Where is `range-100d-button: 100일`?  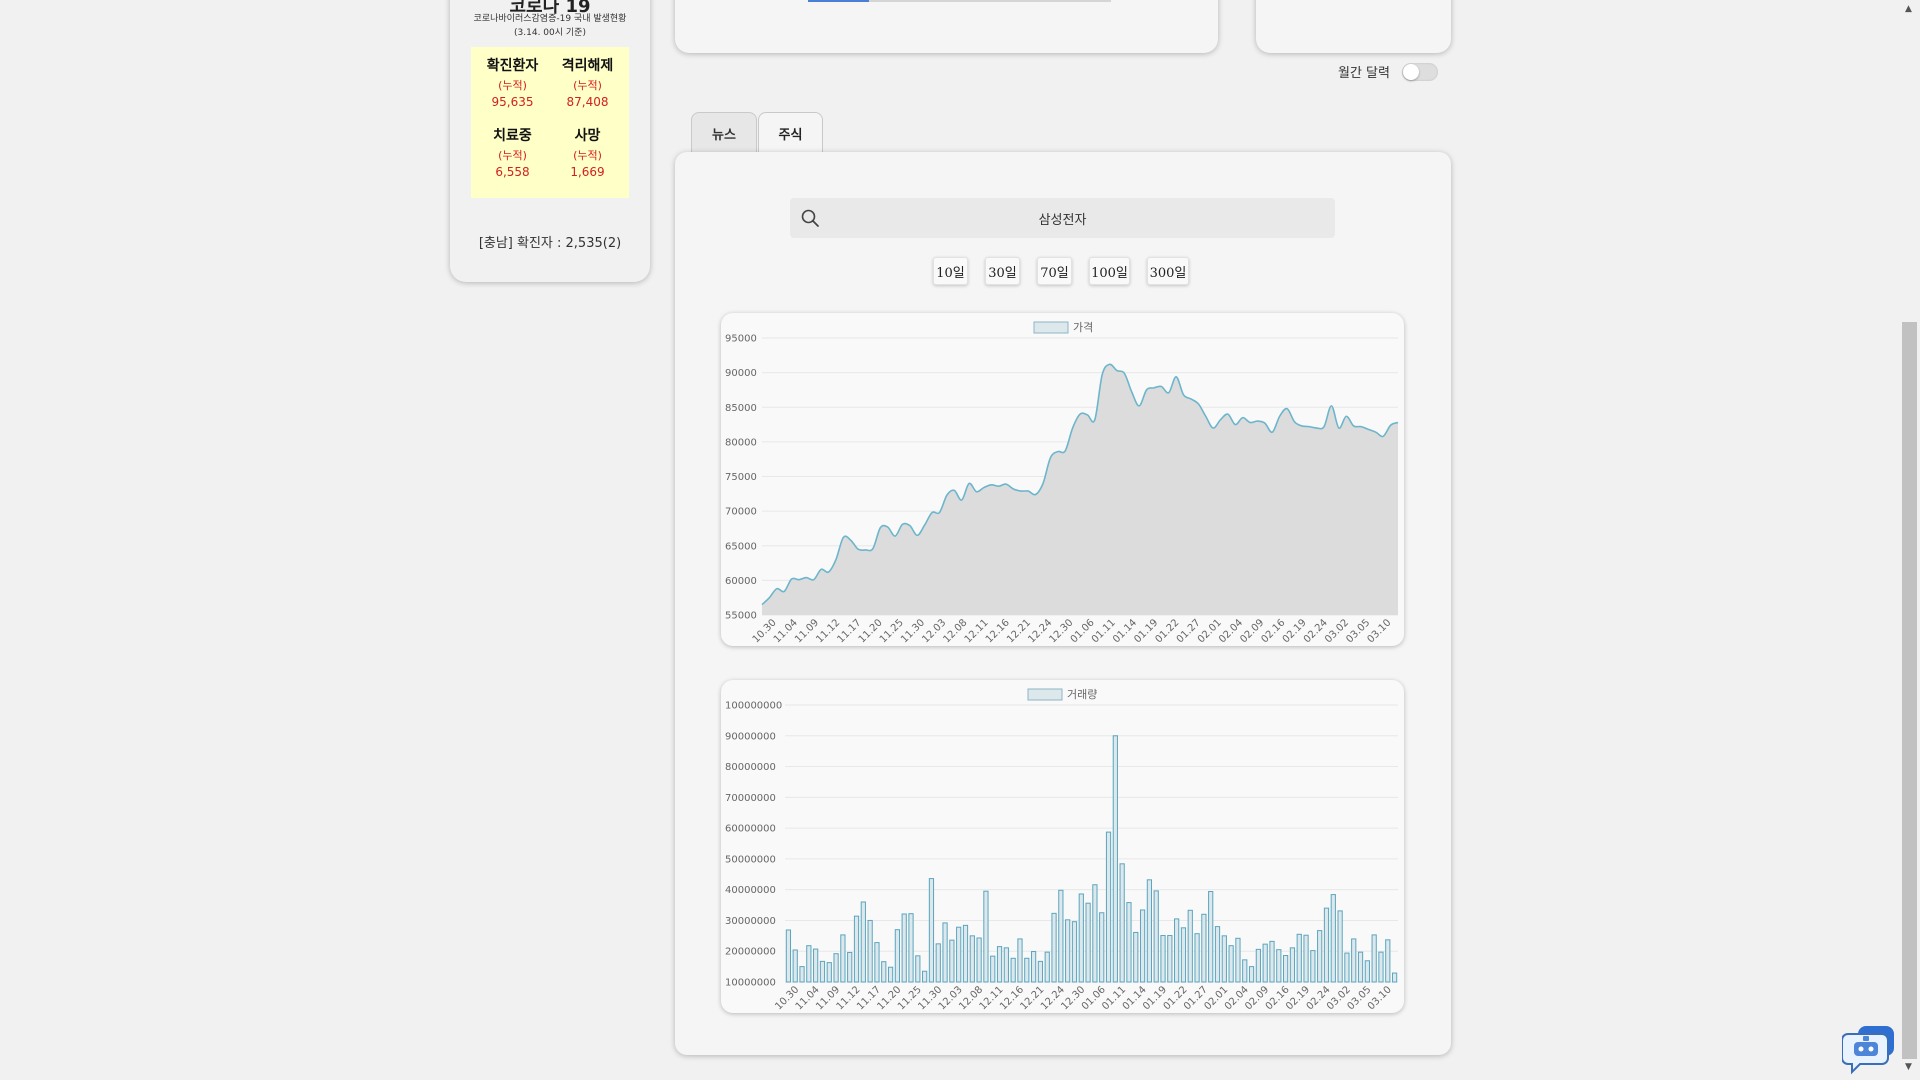 range-100d-button: 100일 is located at coordinates (1109, 271).